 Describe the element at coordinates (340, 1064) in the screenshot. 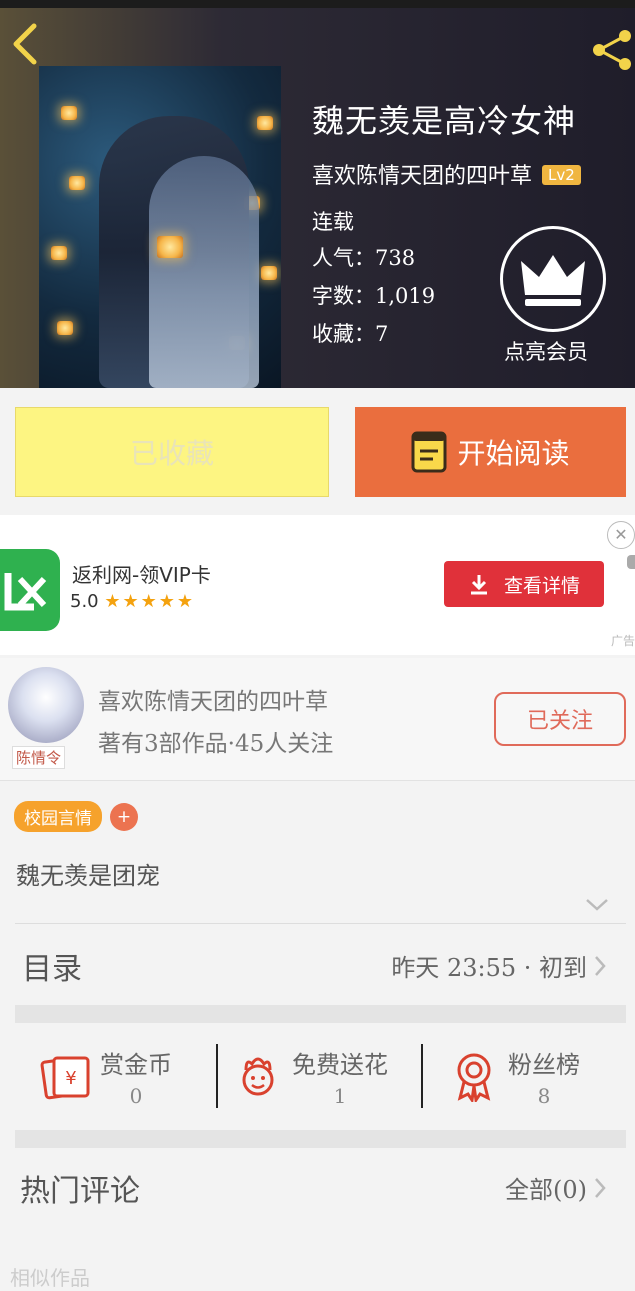

I see `flowers-label: 免费送花` at that location.